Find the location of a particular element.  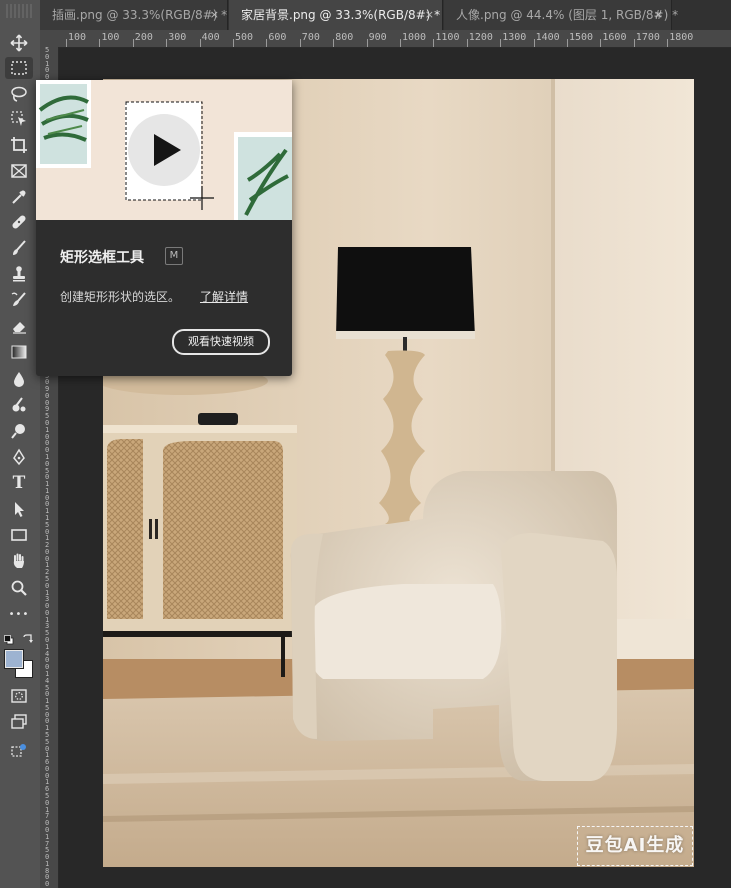

ruler-label: 1700 is located at coordinates (647, 37).